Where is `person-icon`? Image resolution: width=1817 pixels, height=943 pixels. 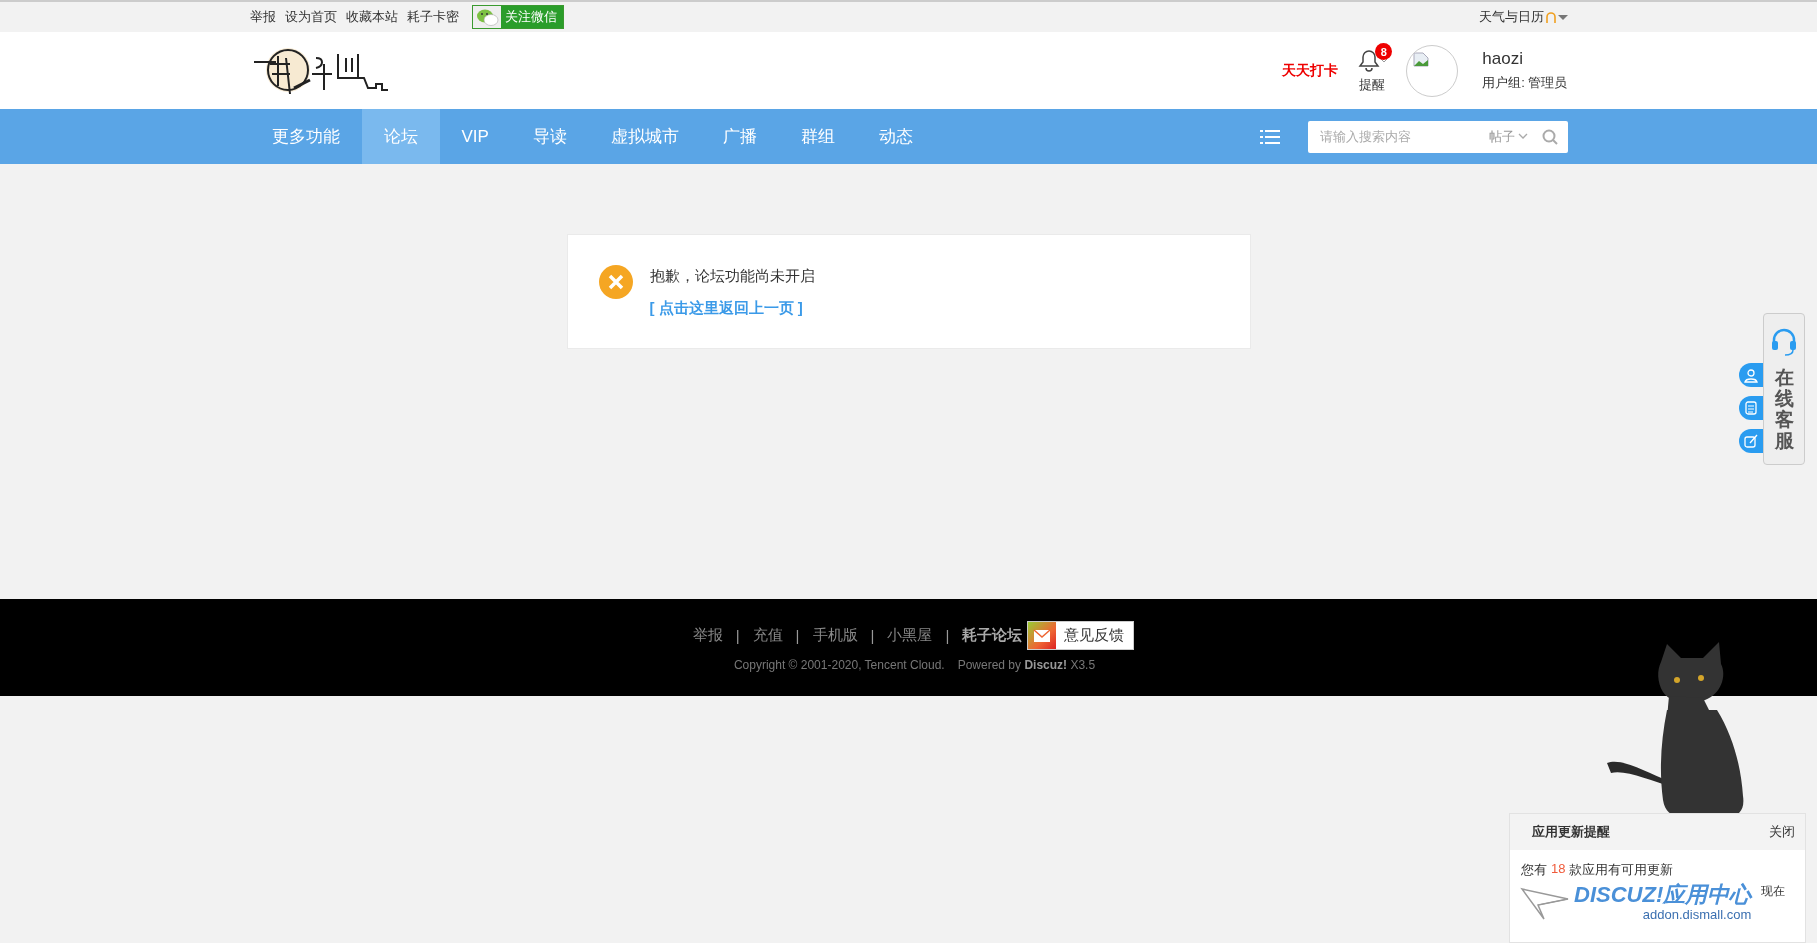
person-icon is located at coordinates (1751, 375).